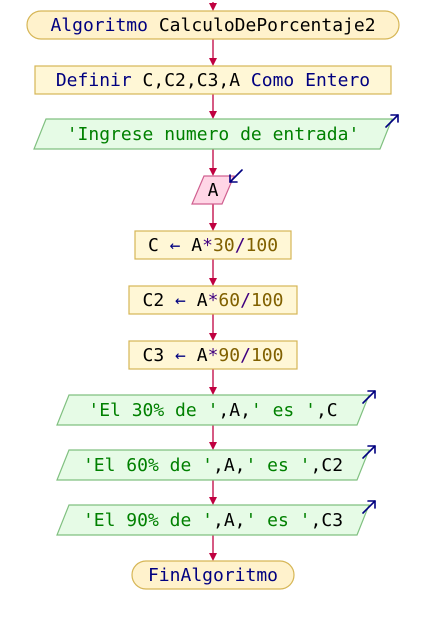  I want to click on node-label: C3 ← A*90/100, so click(213, 355).